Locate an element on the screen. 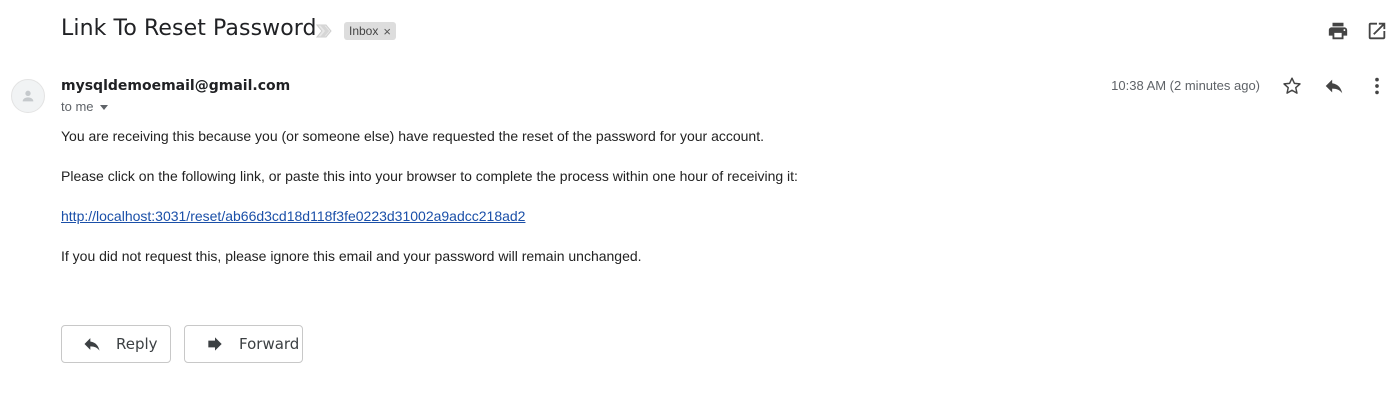  forward-button: Forward is located at coordinates (243, 344).